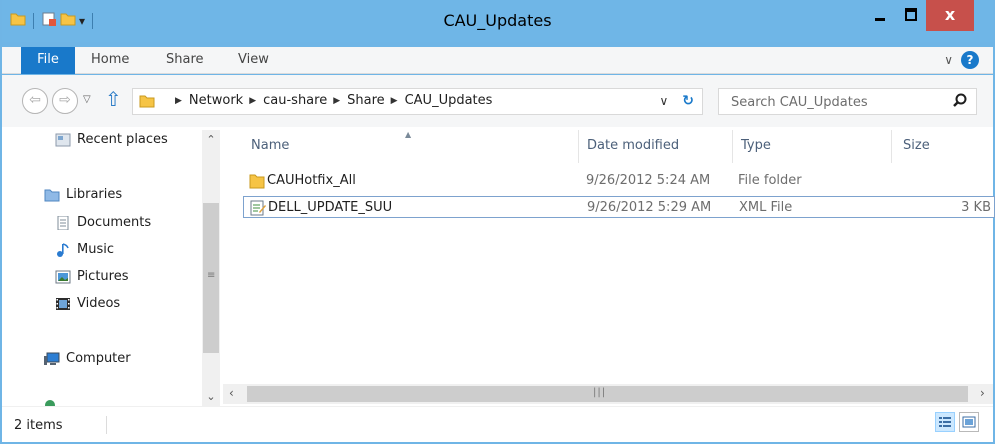  What do you see at coordinates (83, 194) in the screenshot?
I see `nav-item-libraries: Libraries` at bounding box center [83, 194].